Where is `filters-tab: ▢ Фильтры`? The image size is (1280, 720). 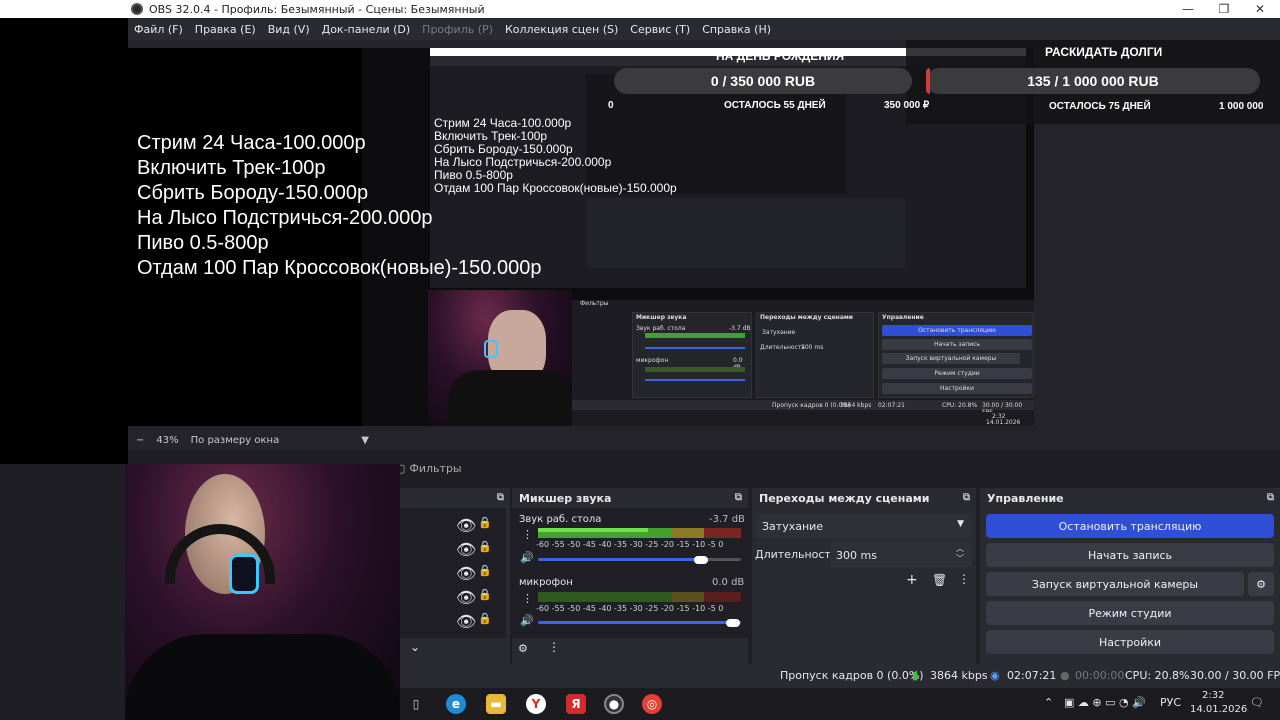
filters-tab: ▢ Фильтры is located at coordinates (450, 468).